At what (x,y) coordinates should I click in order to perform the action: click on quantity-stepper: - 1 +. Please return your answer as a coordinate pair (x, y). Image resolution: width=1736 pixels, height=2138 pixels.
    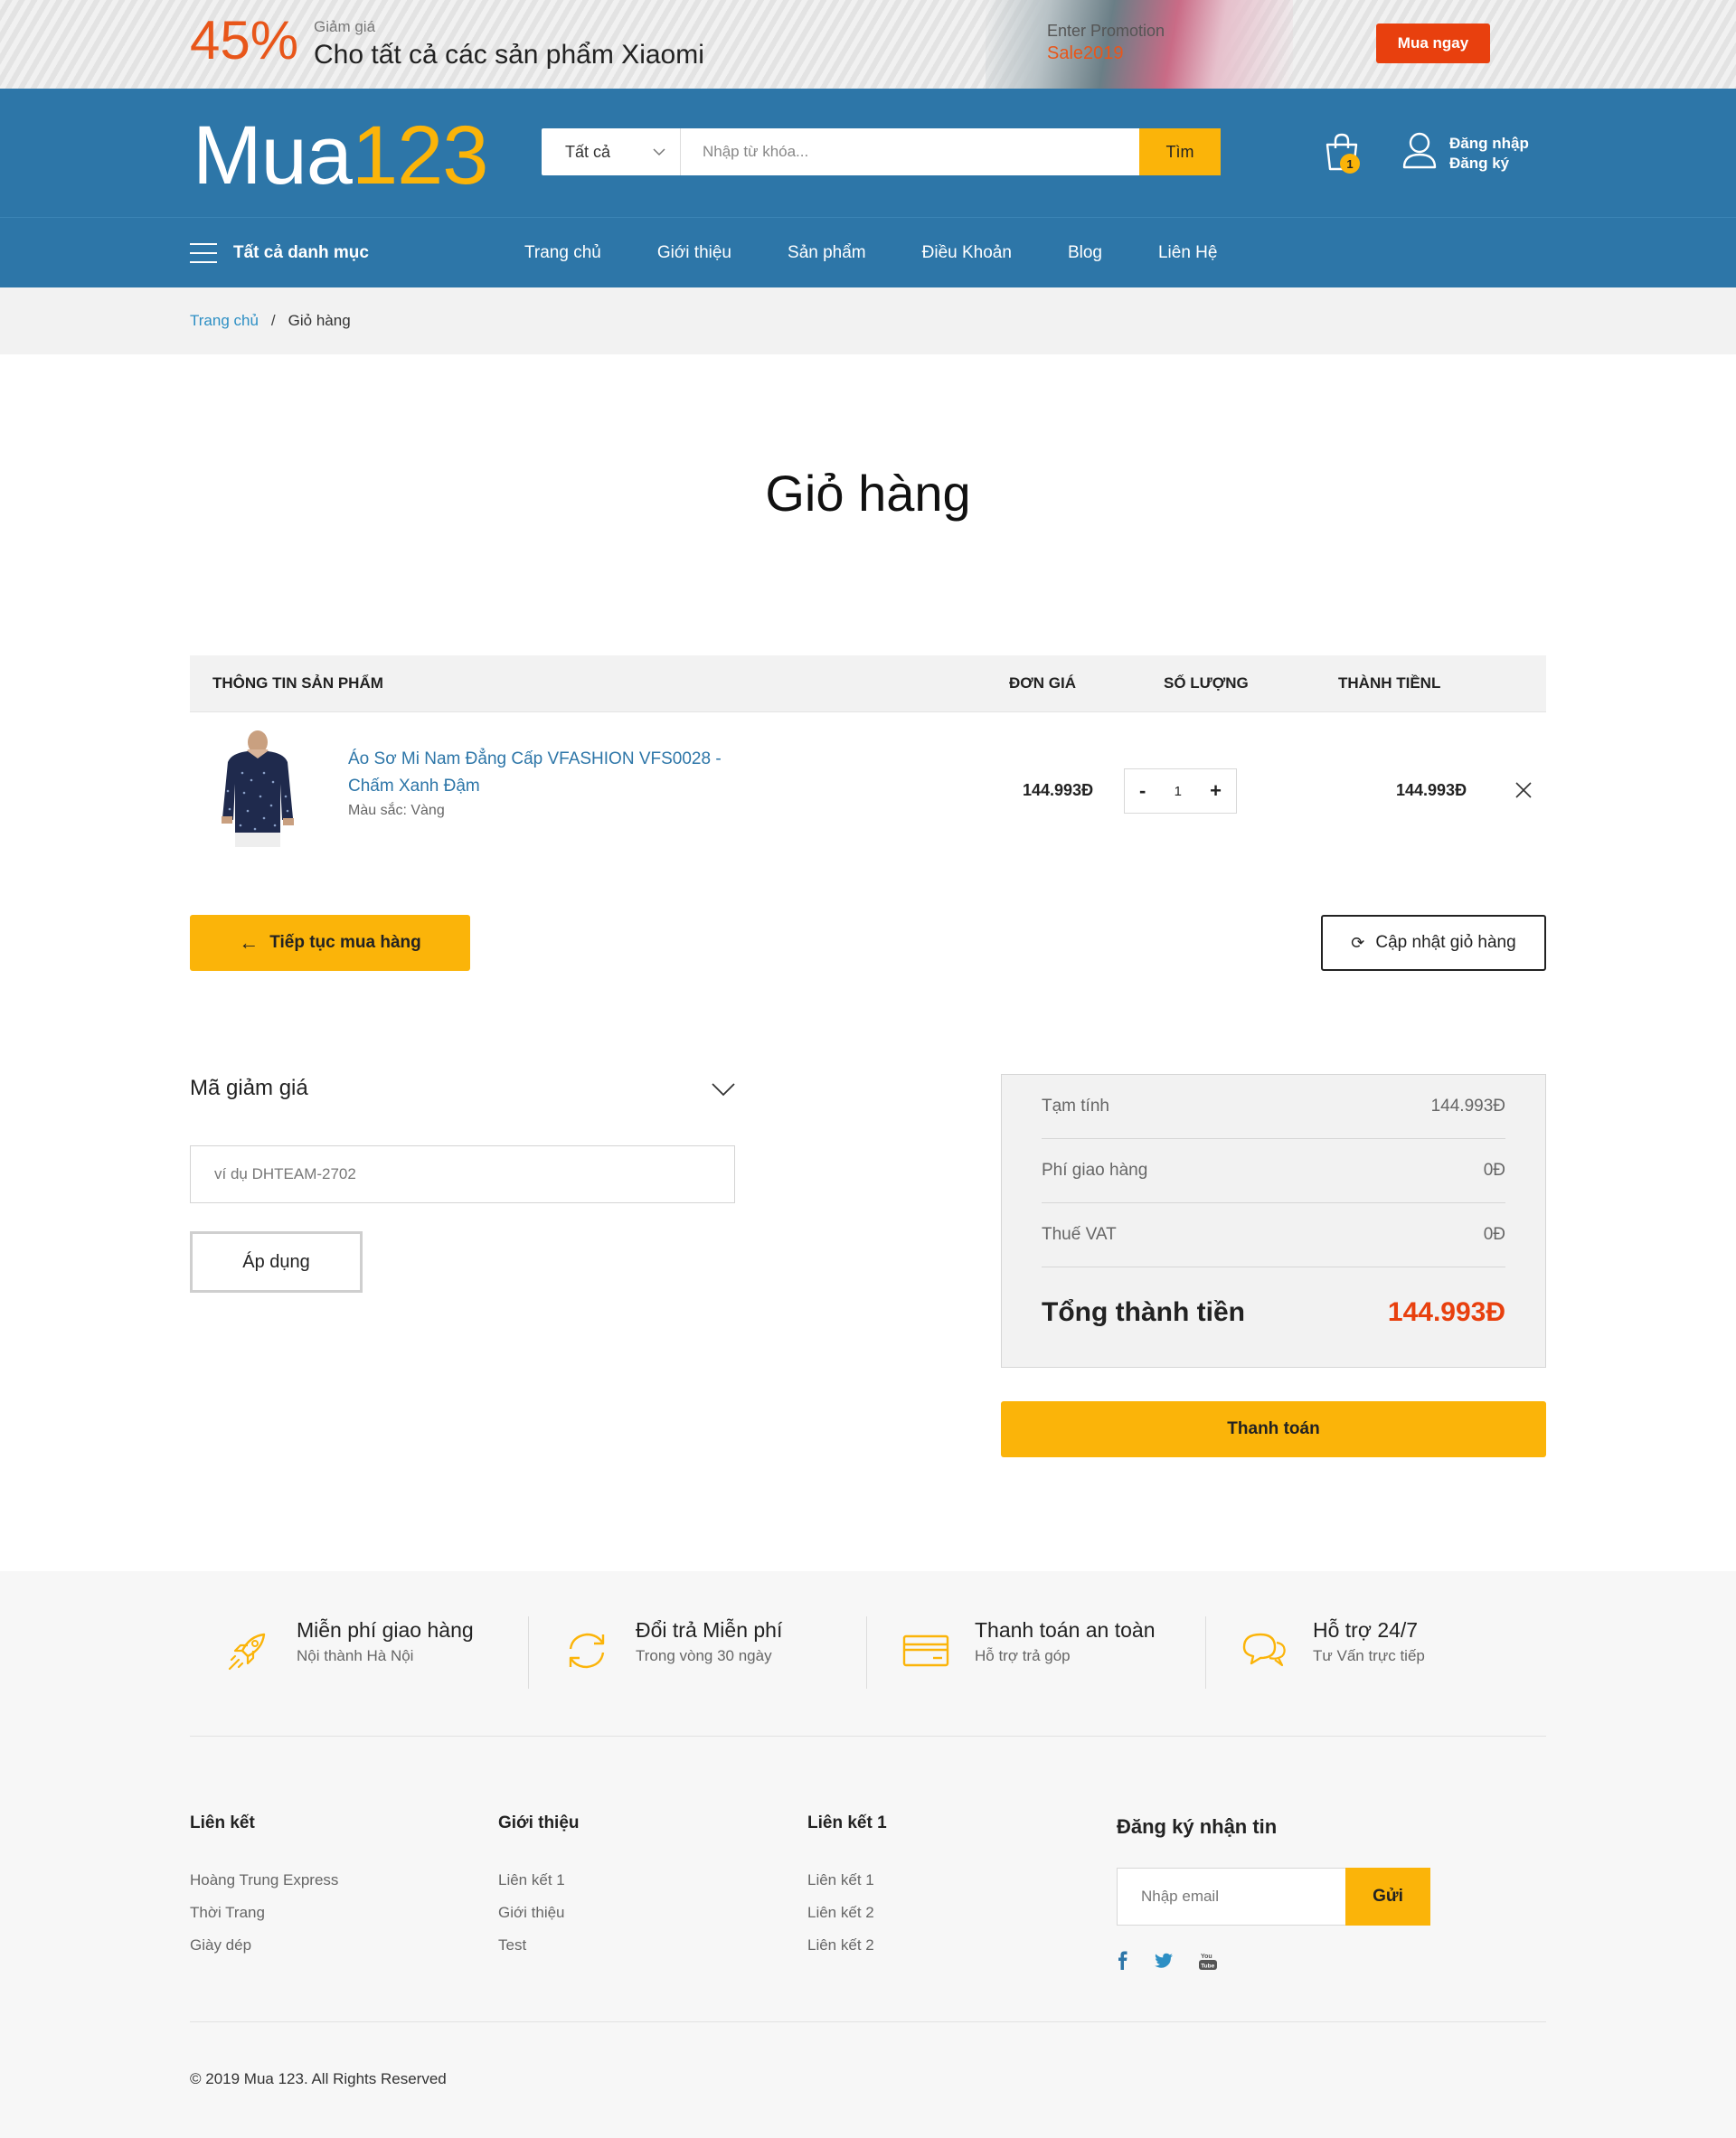
    Looking at the image, I should click on (1181, 791).